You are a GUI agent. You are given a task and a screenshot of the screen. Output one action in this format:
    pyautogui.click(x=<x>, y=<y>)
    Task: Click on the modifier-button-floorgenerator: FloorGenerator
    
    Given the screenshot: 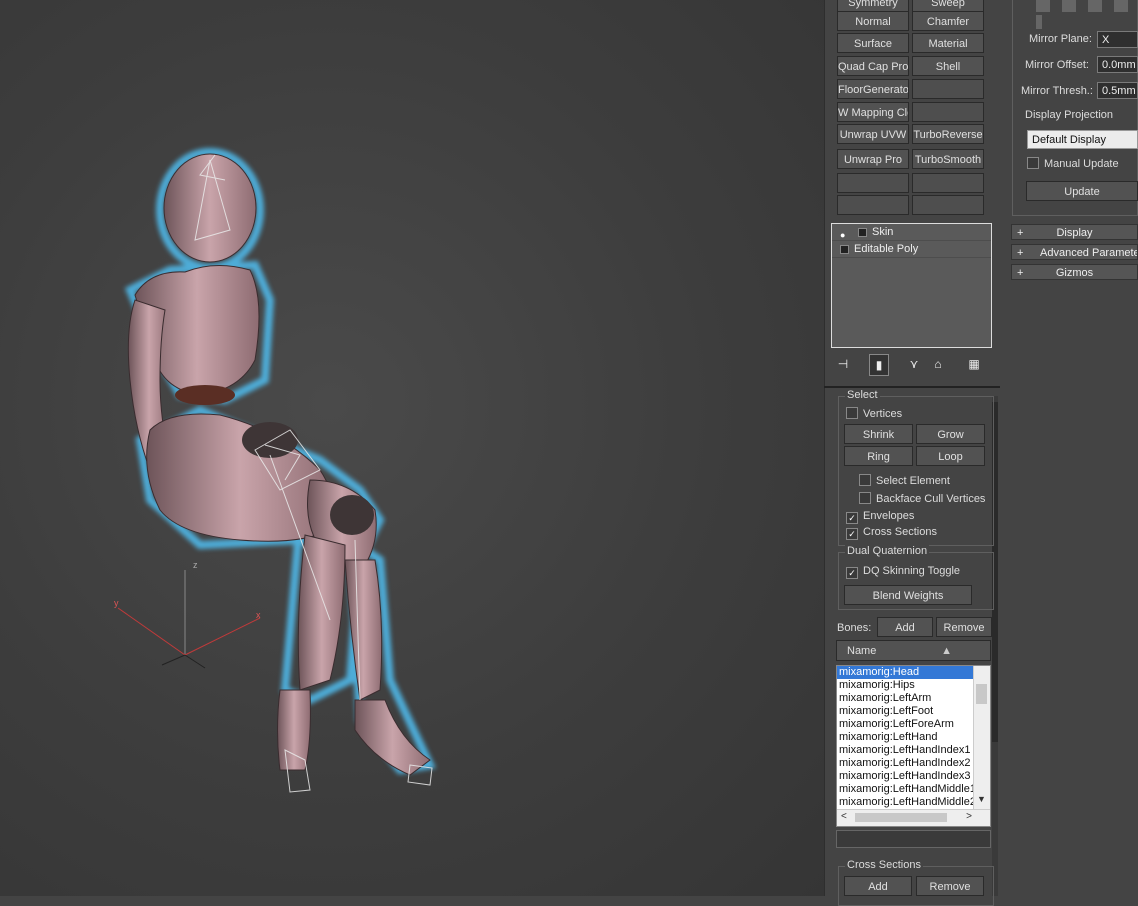 What is the action you would take?
    pyautogui.click(x=873, y=89)
    